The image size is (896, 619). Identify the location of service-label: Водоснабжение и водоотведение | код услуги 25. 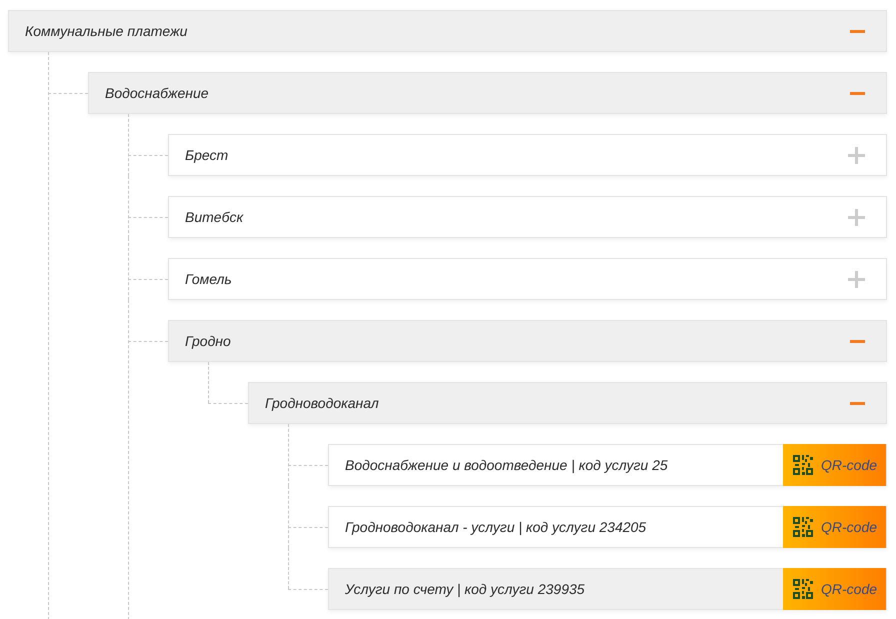
(506, 466).